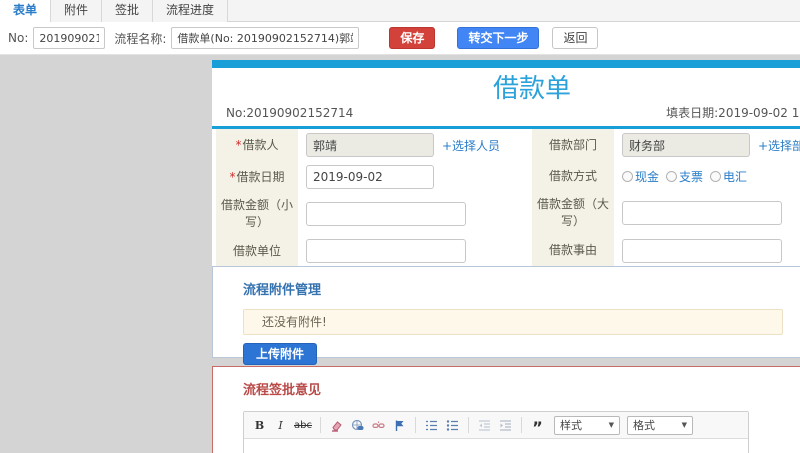 This screenshot has width=800, height=453. What do you see at coordinates (280, 354) in the screenshot?
I see `upload-attachment-button: 上传附件` at bounding box center [280, 354].